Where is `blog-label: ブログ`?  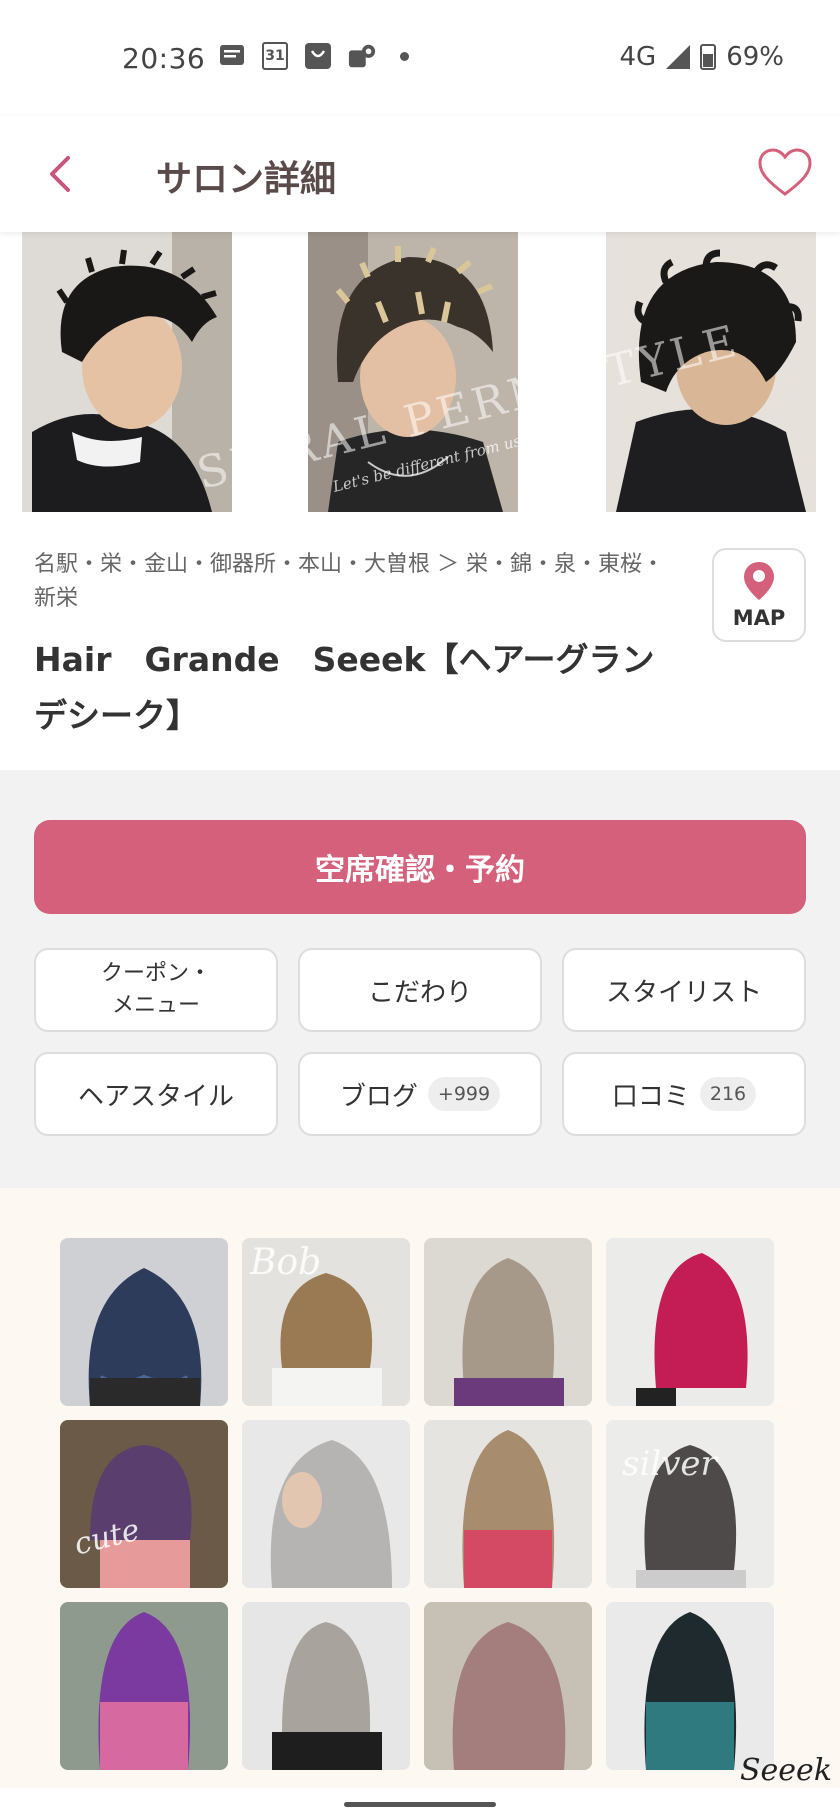
blog-label: ブログ is located at coordinates (378, 1096).